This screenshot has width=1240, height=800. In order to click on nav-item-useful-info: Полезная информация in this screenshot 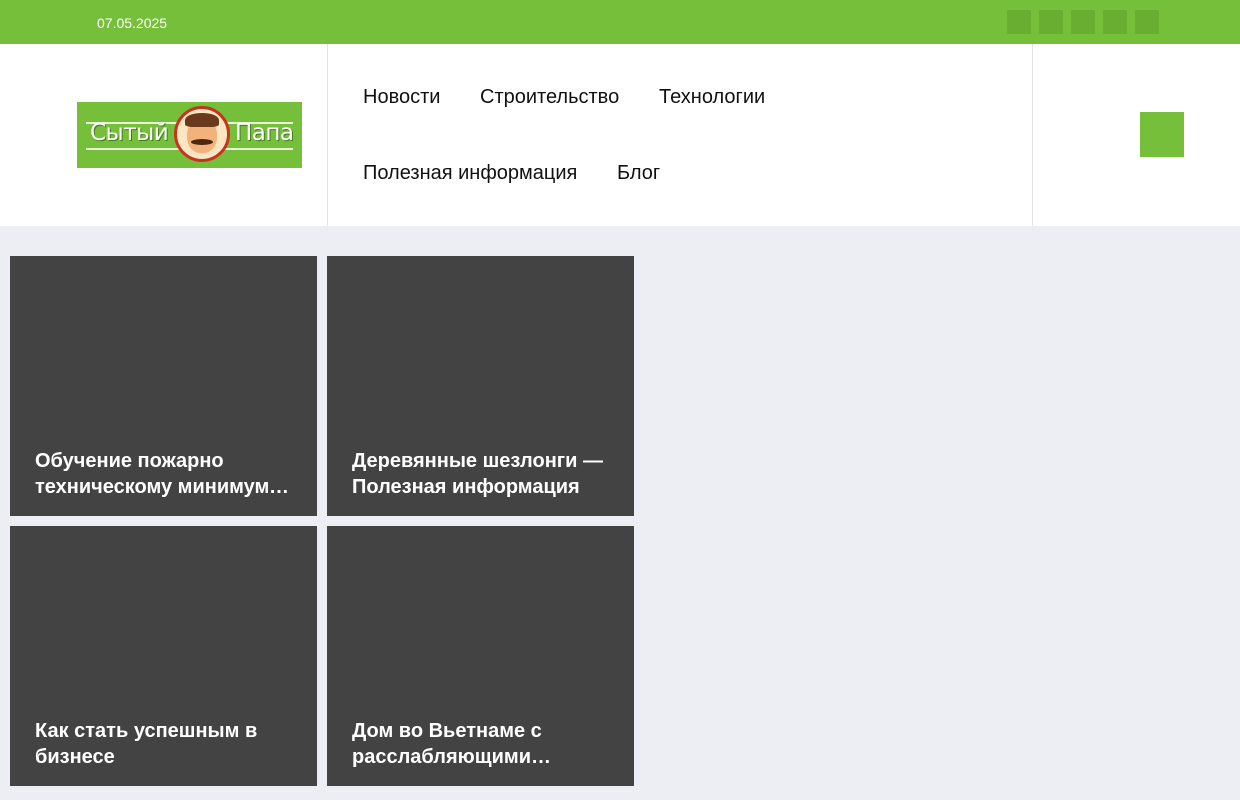, I will do `click(470, 173)`.